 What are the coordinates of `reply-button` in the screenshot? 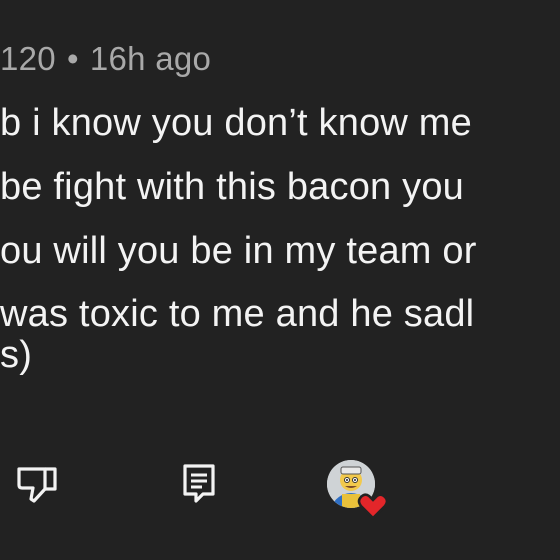 It's located at (199, 483).